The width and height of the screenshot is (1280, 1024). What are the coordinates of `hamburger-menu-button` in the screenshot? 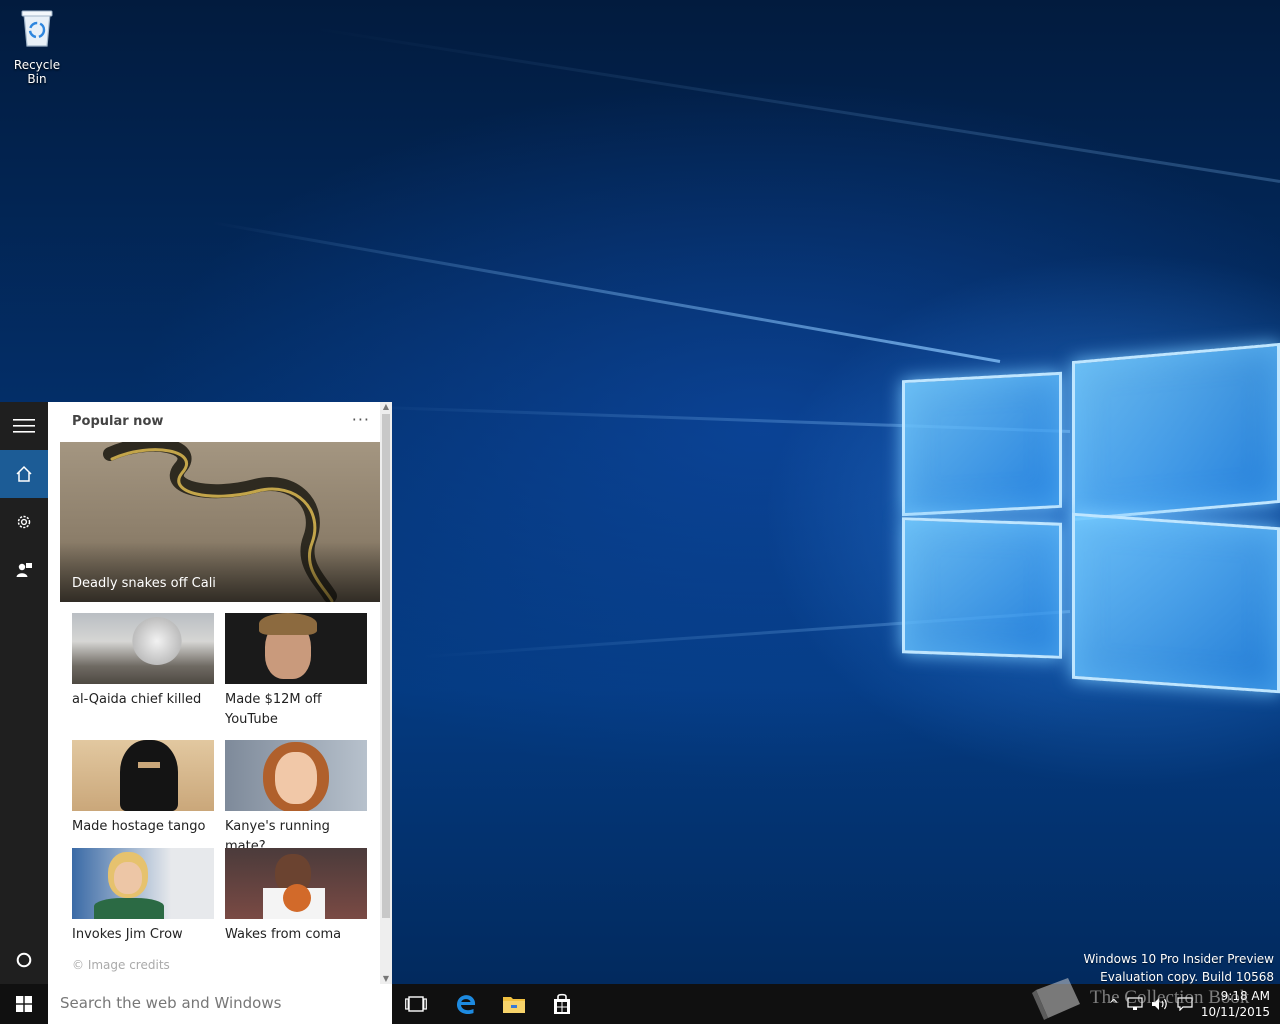 It's located at (24, 426).